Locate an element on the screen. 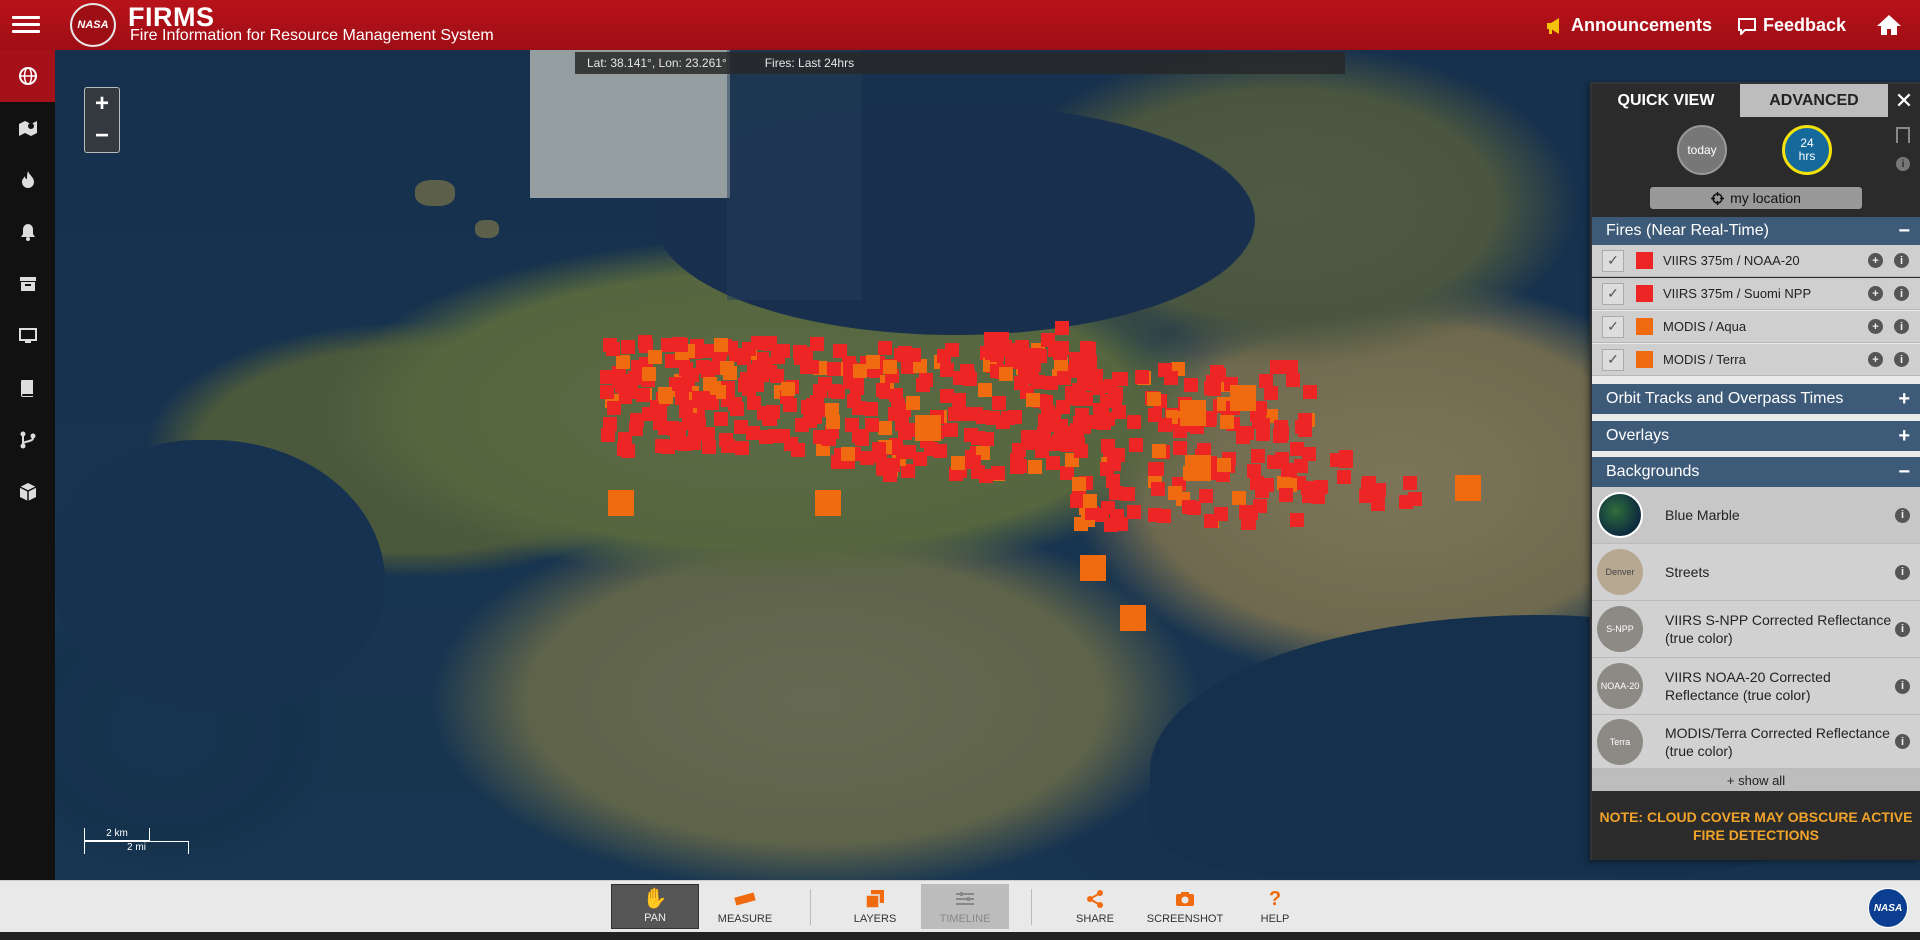 Image resolution: width=1920 pixels, height=940 pixels. sidebar-item-archive is located at coordinates (27, 284).